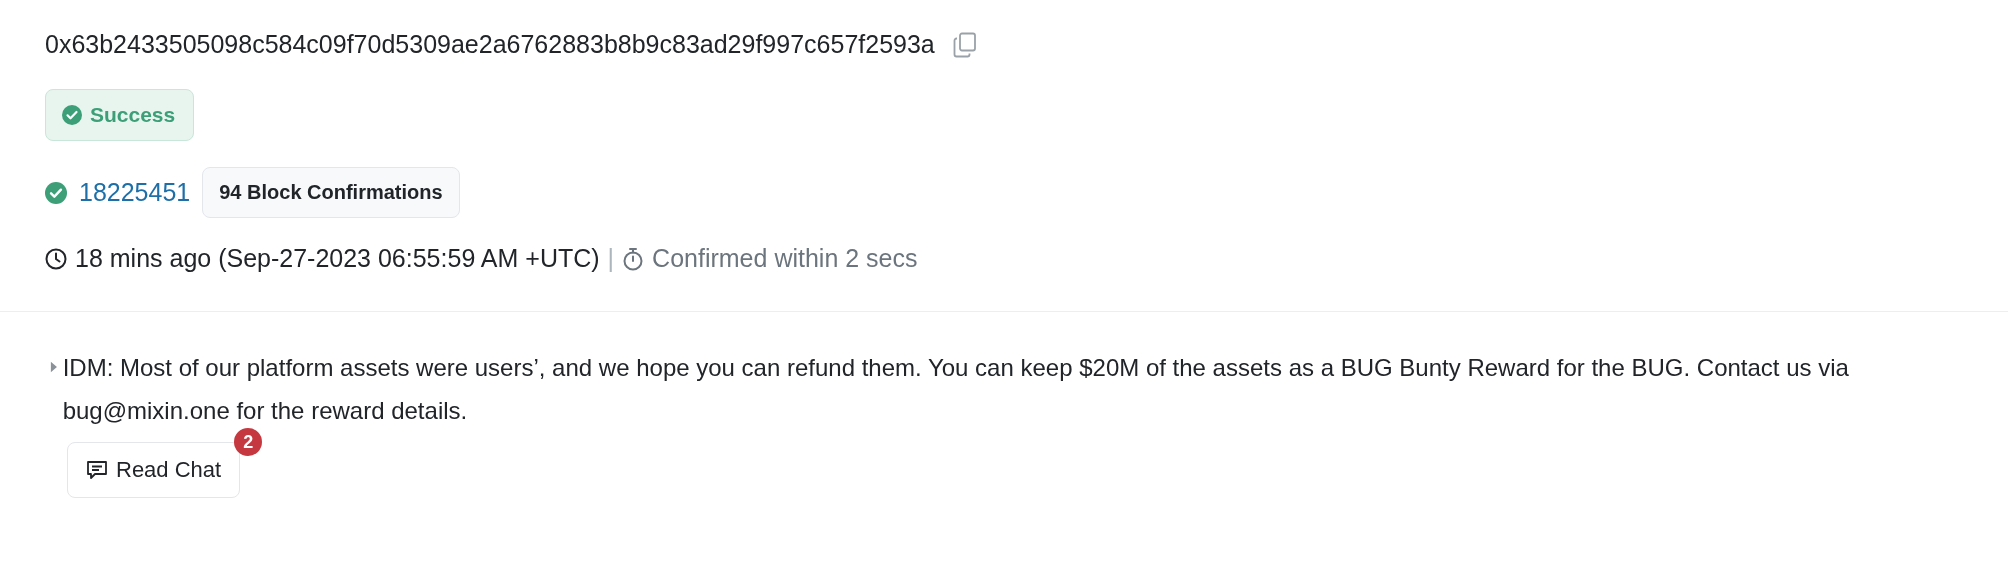 This screenshot has height=580, width=2008. I want to click on expand-caret-icon, so click(54, 367).